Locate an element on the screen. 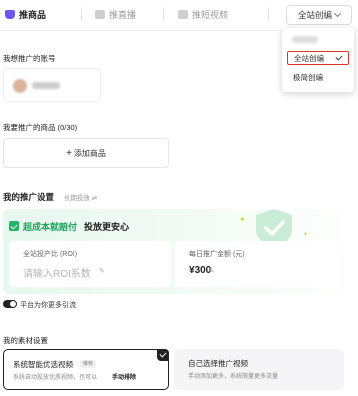 This screenshot has height=396, width=358. tab-promote-short-video: 推短视频 is located at coordinates (203, 14).